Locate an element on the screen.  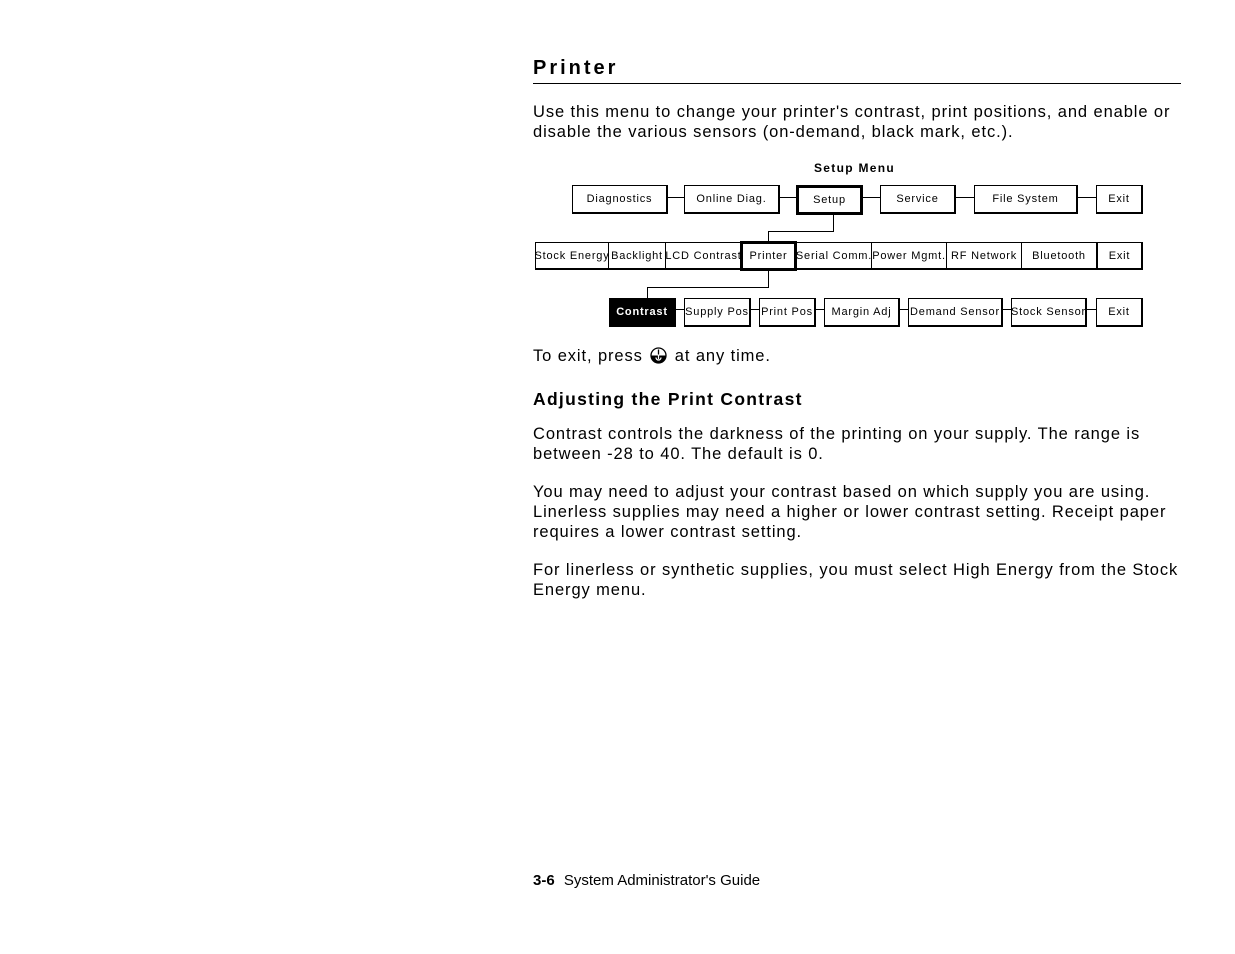
menu-node-service: Service is located at coordinates (918, 199).